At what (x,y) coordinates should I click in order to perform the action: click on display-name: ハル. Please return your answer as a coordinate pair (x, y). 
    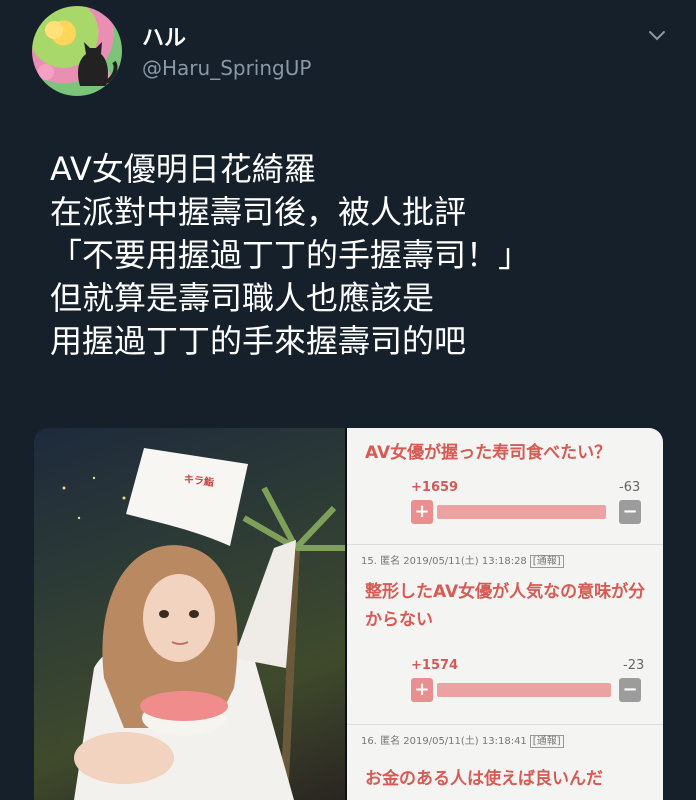
    Looking at the image, I should click on (164, 36).